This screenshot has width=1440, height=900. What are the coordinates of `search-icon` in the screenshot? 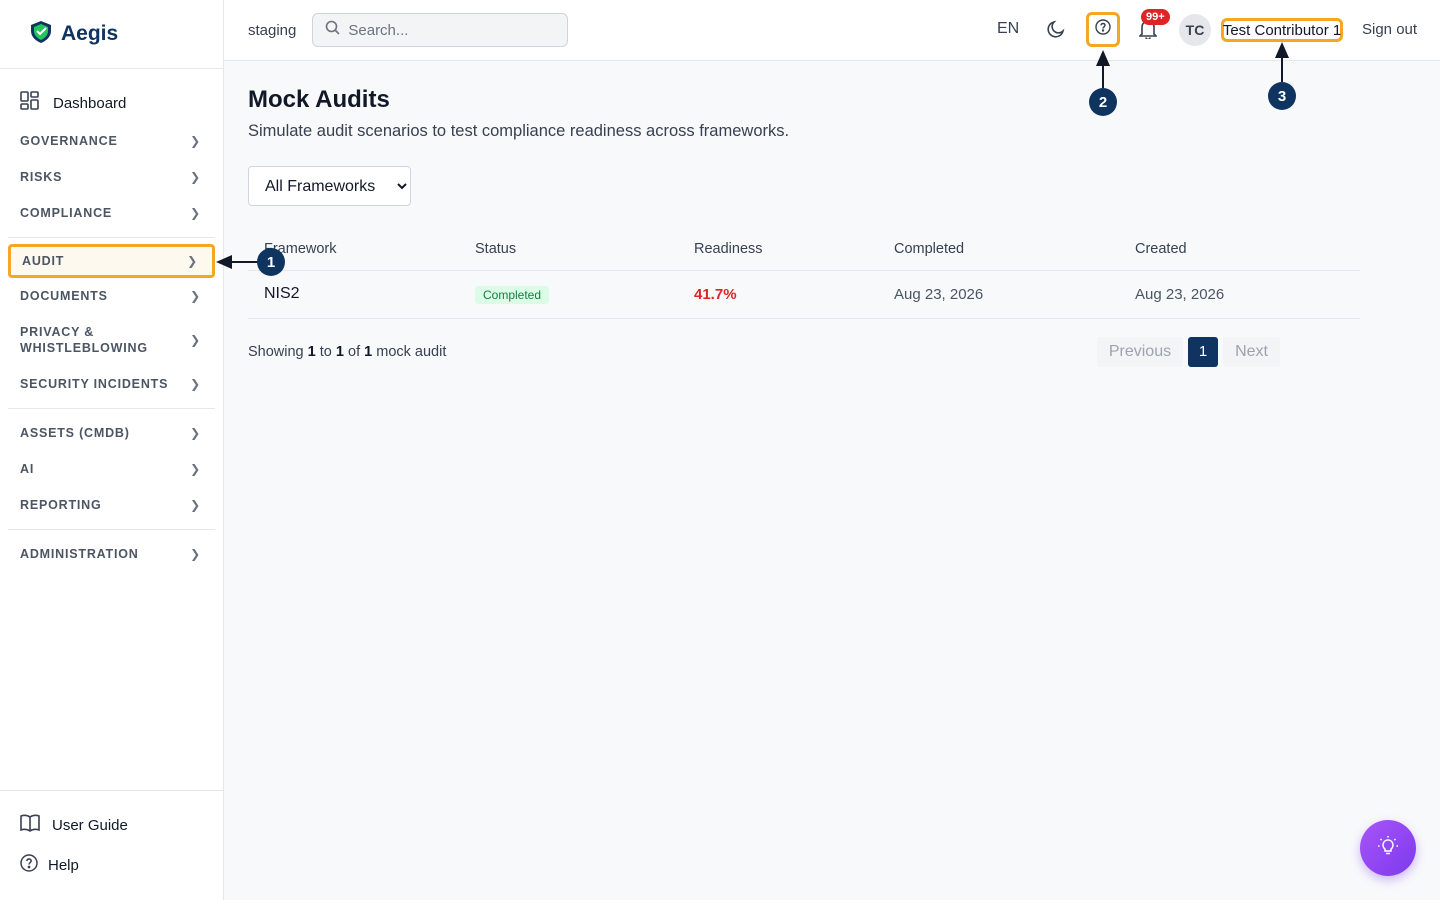 It's located at (332, 30).